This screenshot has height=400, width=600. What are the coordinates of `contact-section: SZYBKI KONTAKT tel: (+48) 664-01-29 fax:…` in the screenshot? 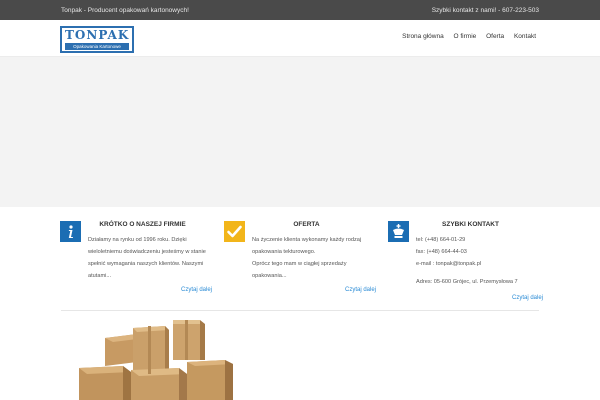 It's located at (470, 264).